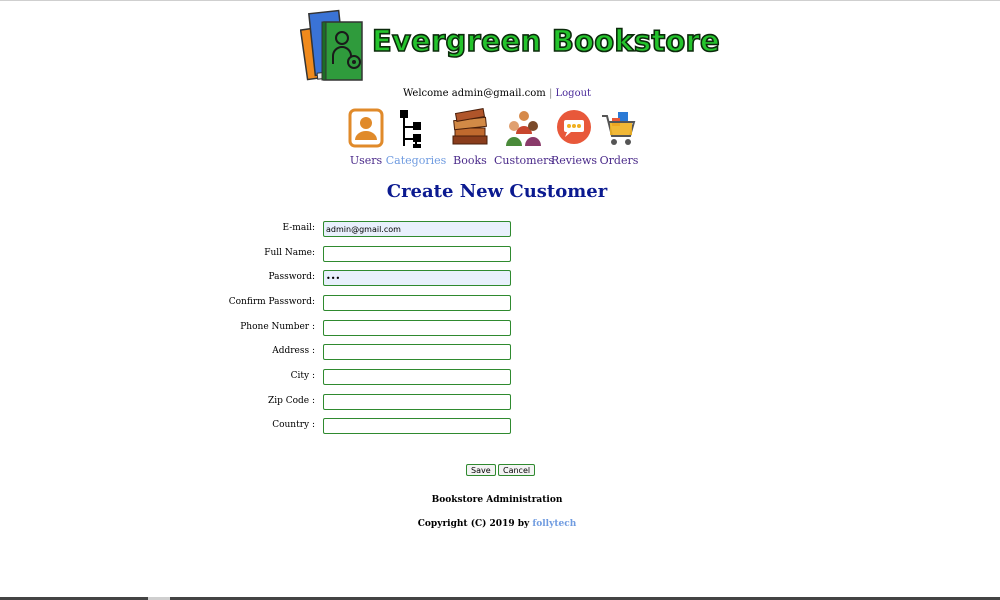  Describe the element at coordinates (271, 302) in the screenshot. I see `confirm-password-label: Confirm Password:` at that location.